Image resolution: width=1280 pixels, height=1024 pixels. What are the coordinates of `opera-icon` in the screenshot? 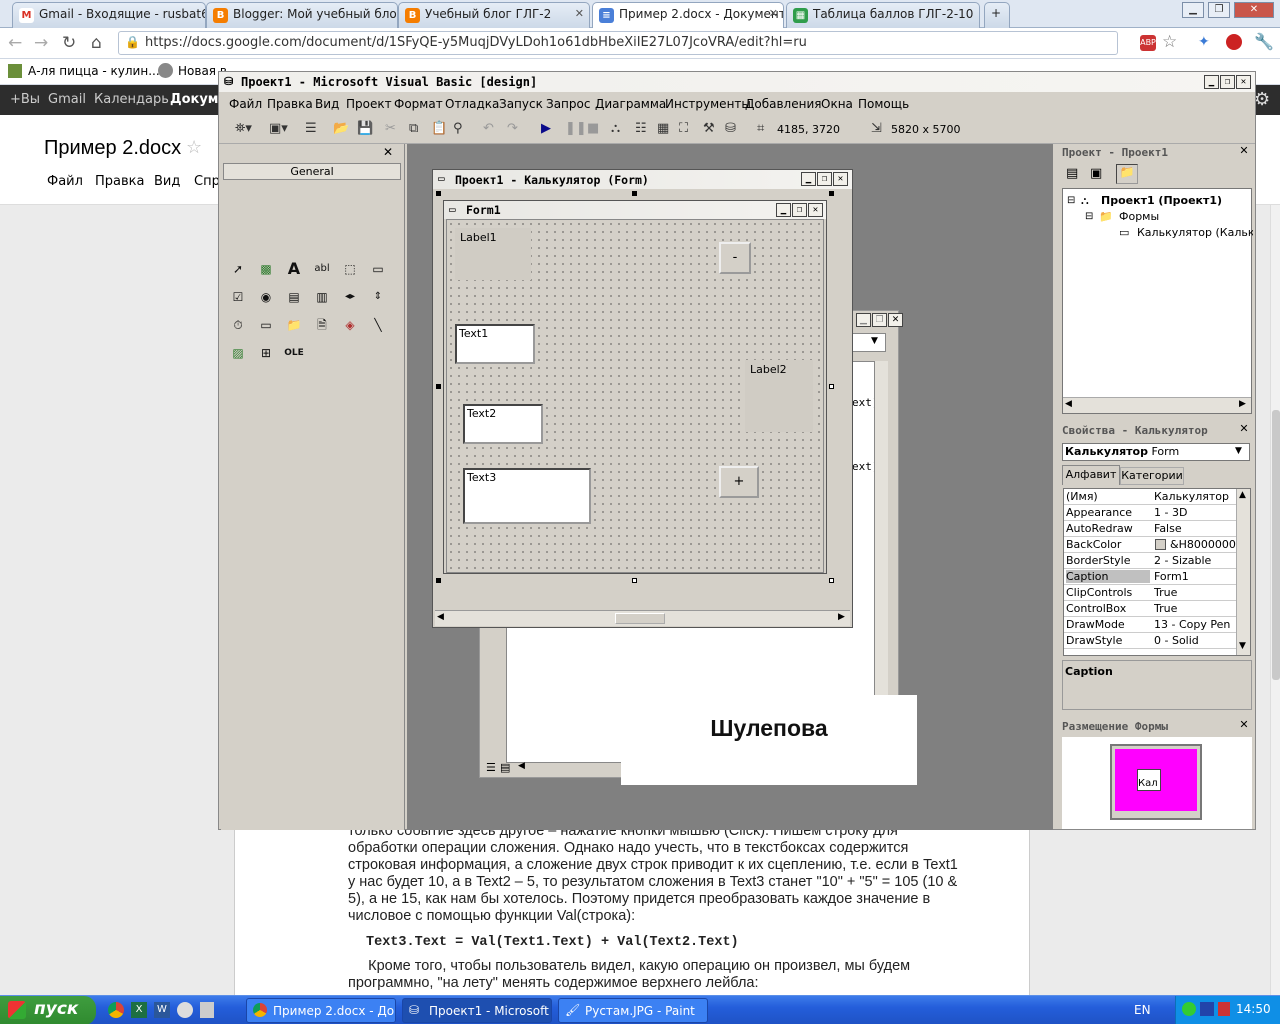 It's located at (1234, 42).